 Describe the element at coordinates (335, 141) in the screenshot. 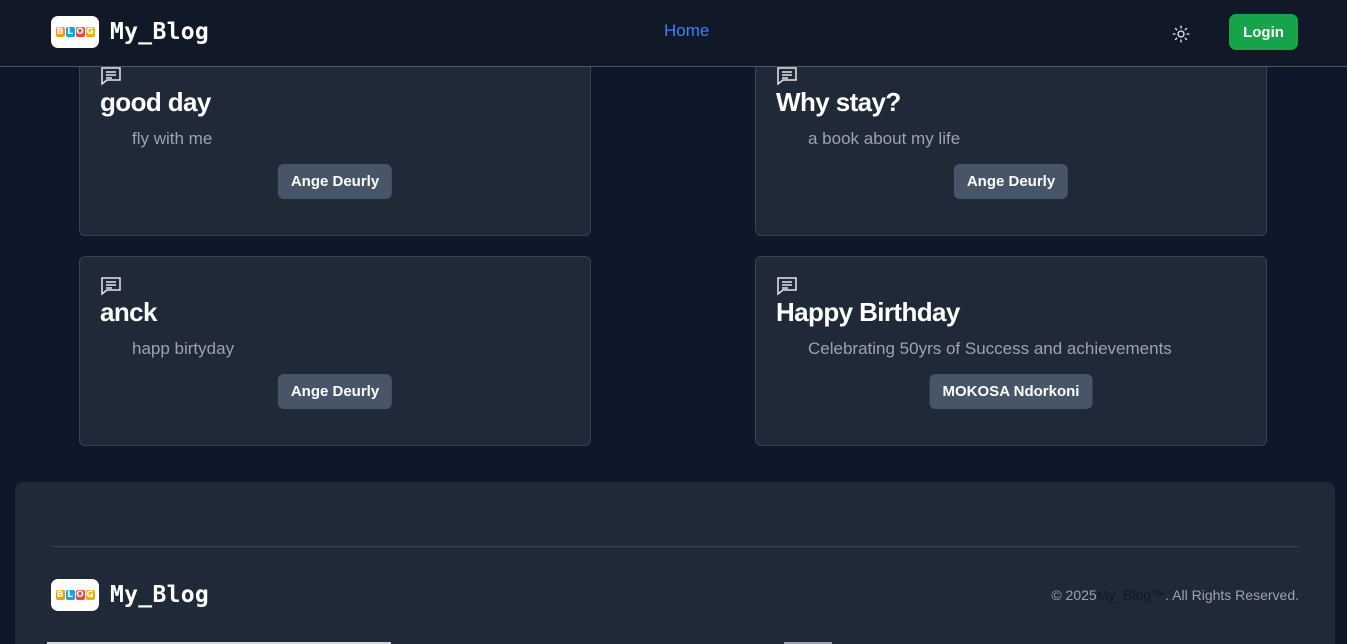

I see `post-card: good day fly with me Ange Deurly` at that location.